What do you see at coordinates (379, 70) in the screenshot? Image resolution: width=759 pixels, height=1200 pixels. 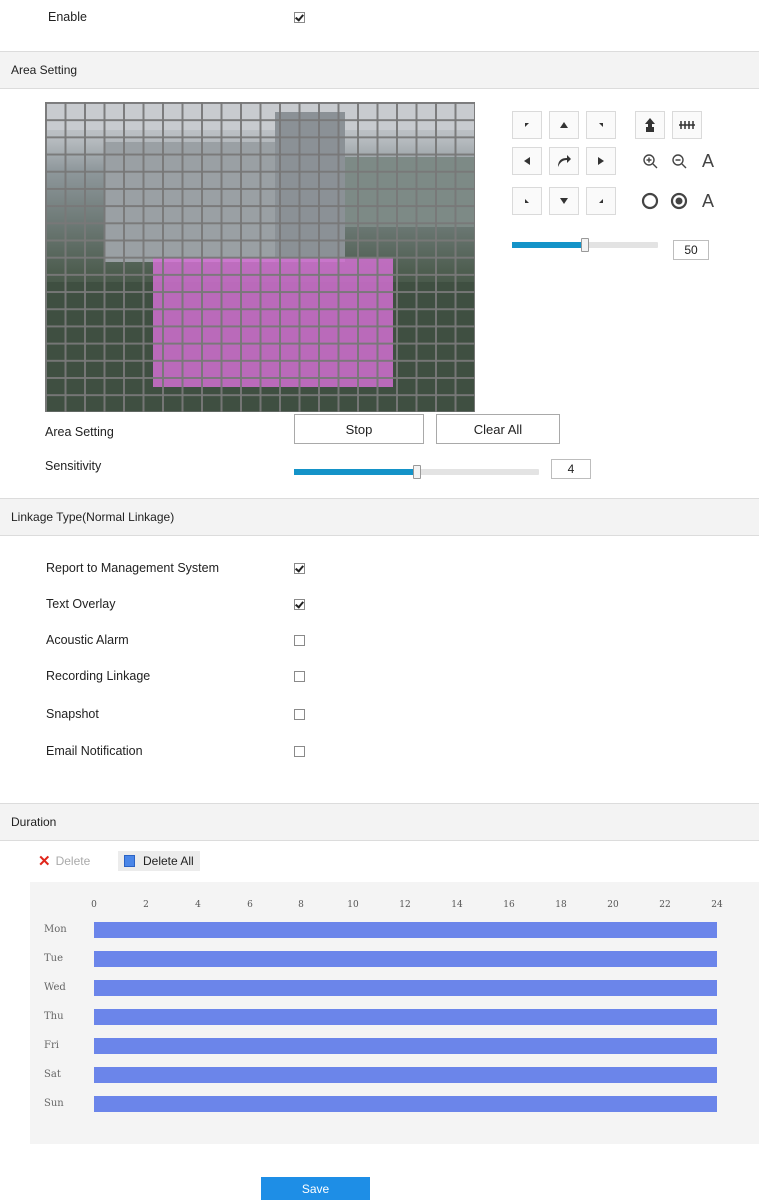 I see `area-setting-header: Area Setting` at bounding box center [379, 70].